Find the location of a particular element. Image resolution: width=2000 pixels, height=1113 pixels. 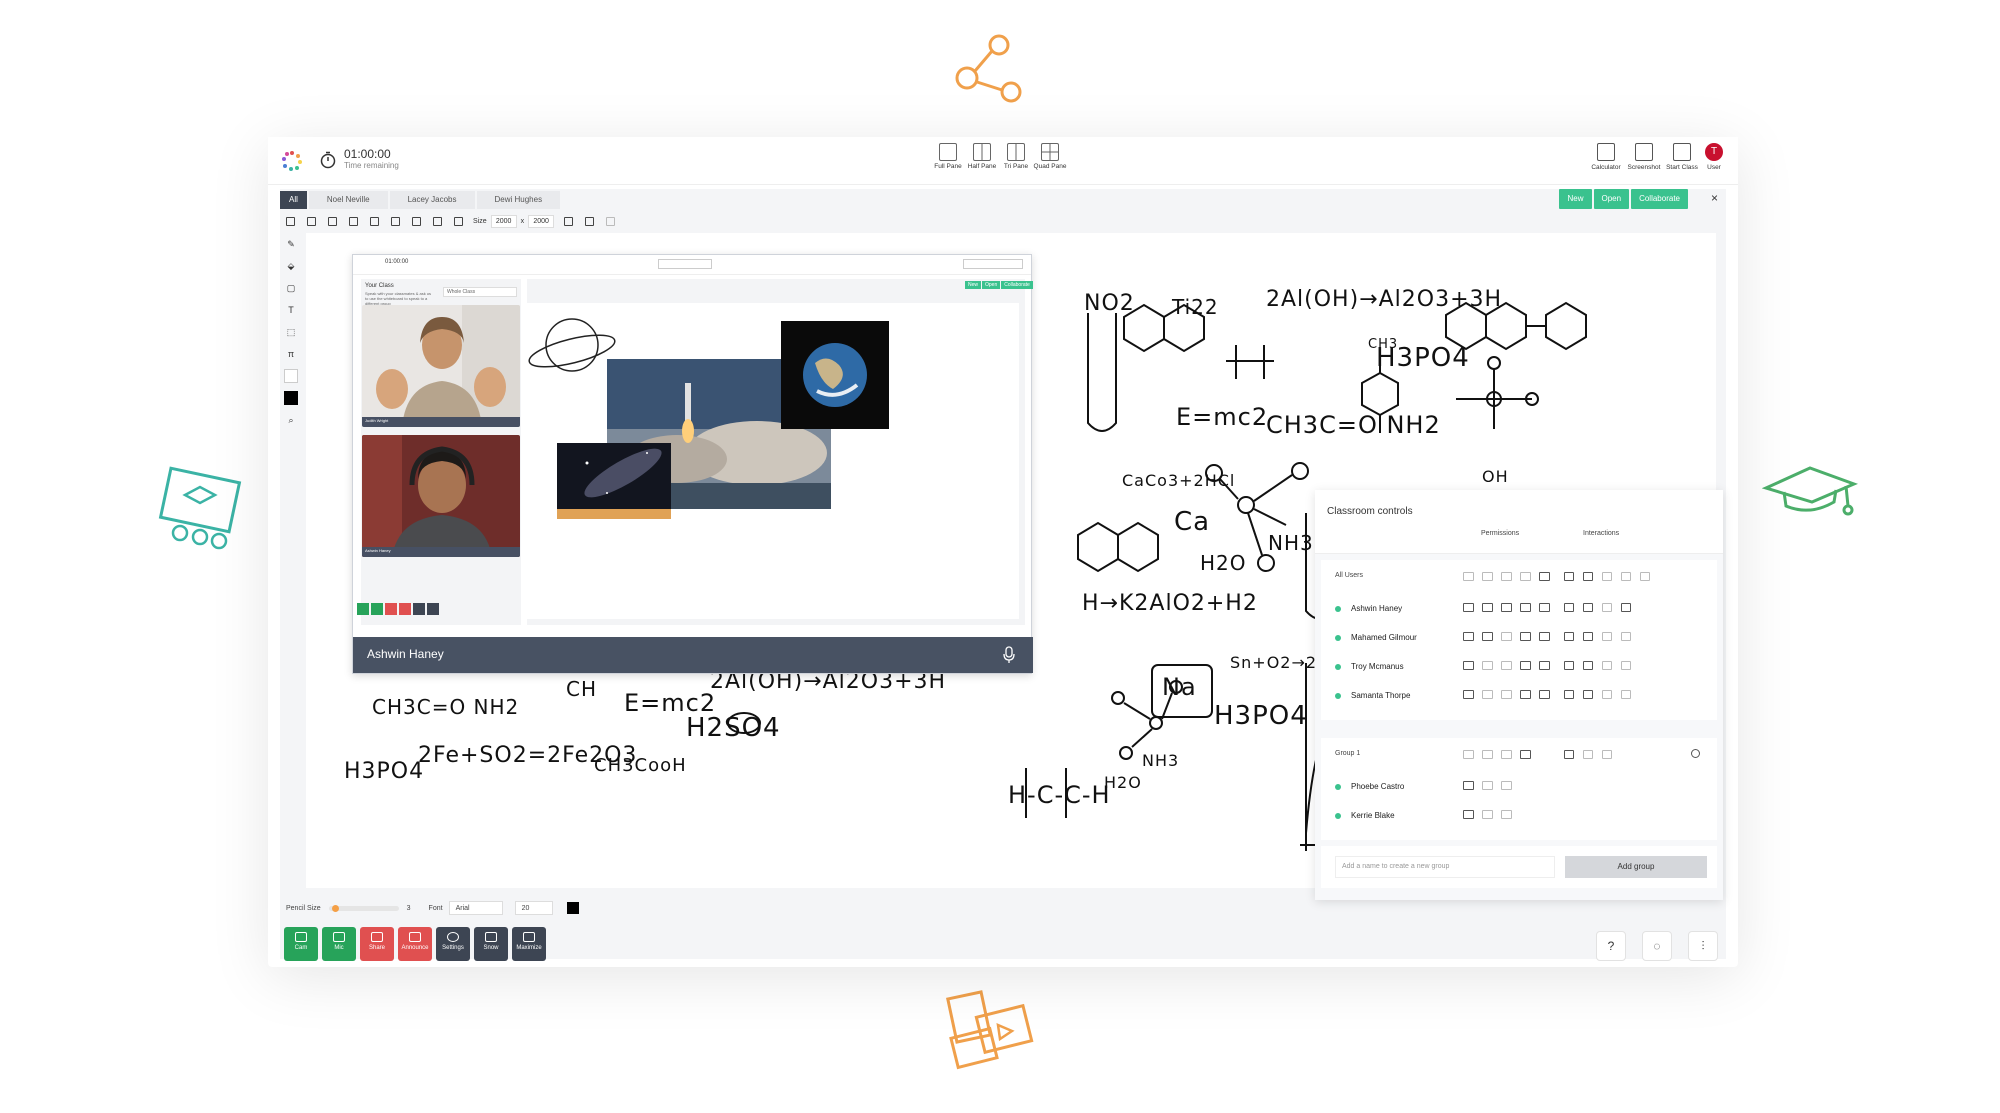

group-user-row: Kerrie Blake is located at coordinates (1519, 815).